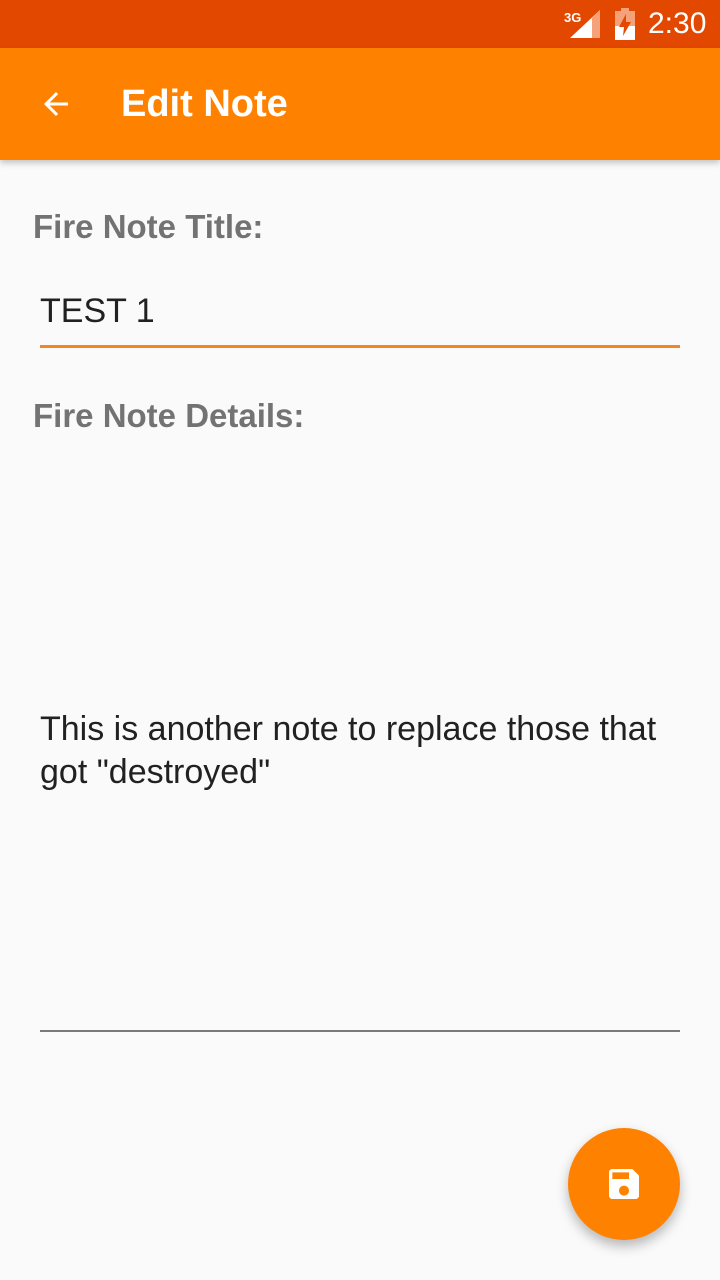 Image resolution: width=720 pixels, height=1280 pixels. What do you see at coordinates (97, 311) in the screenshot?
I see `title-input-value: TEST 1` at bounding box center [97, 311].